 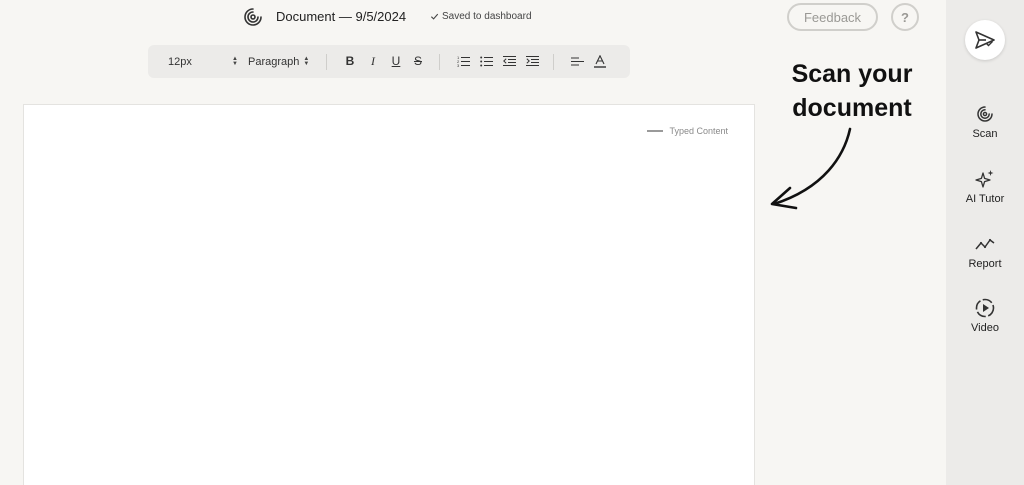 I want to click on outdent-icon, so click(x=509, y=61).